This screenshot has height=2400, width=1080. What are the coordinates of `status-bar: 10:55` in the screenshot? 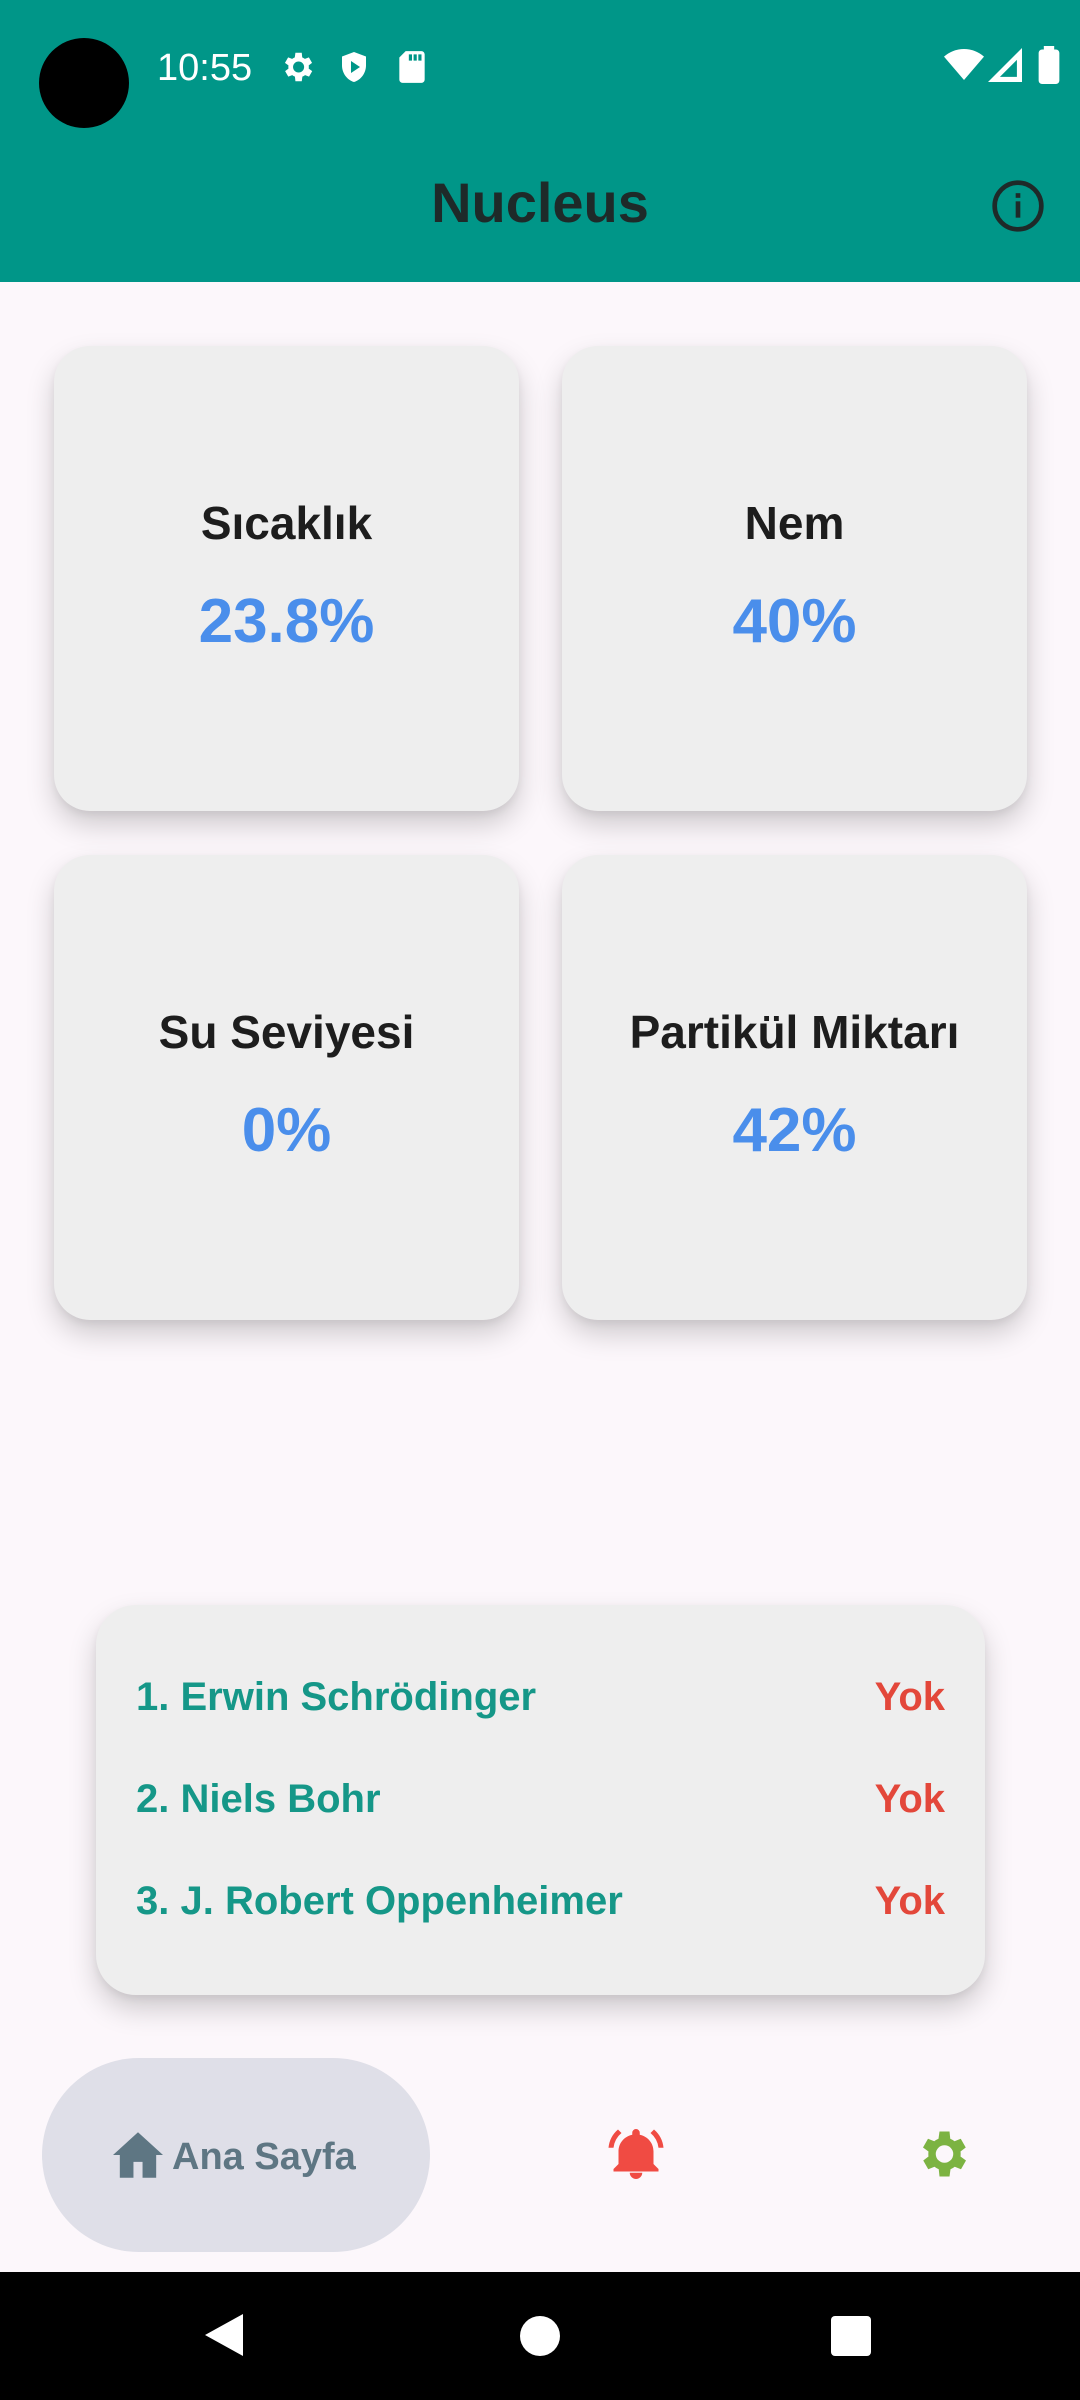 It's located at (540, 68).